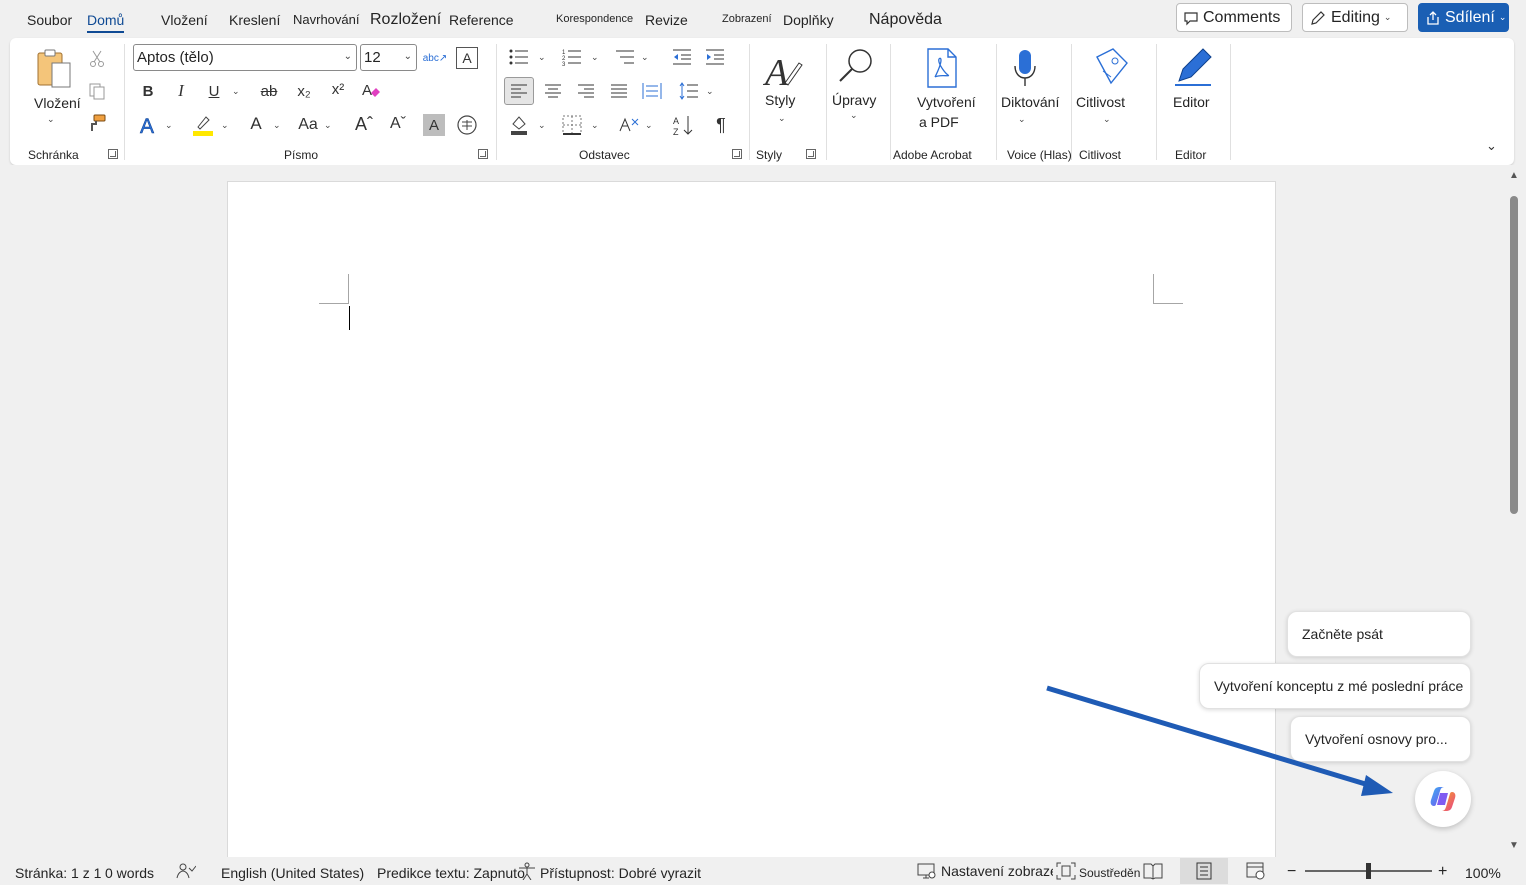 Image resolution: width=1526 pixels, height=885 pixels. Describe the element at coordinates (149, 125) in the screenshot. I see `text-effects-icon: A` at that location.